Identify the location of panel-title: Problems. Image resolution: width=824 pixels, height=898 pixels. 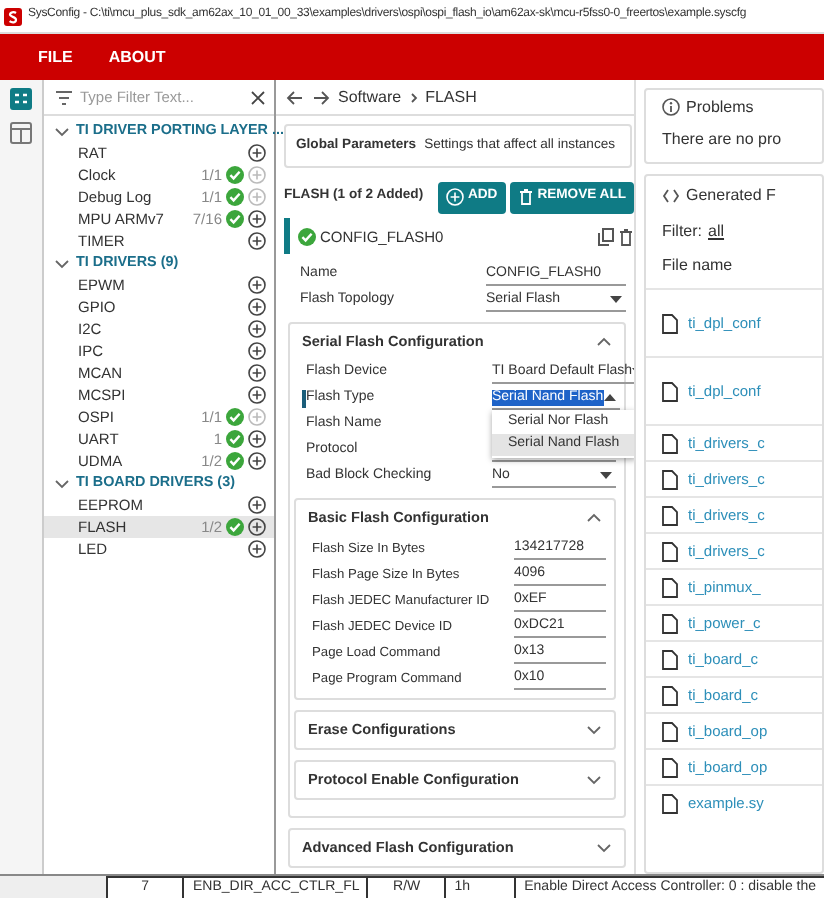
(720, 108).